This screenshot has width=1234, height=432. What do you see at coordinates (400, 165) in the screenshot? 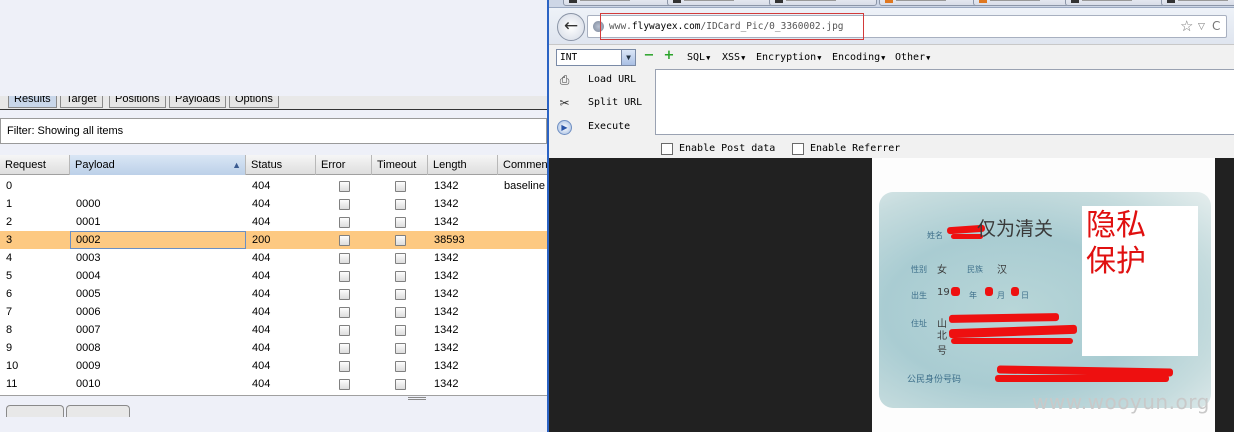
I see `column-header-timeout: Timeout` at bounding box center [400, 165].